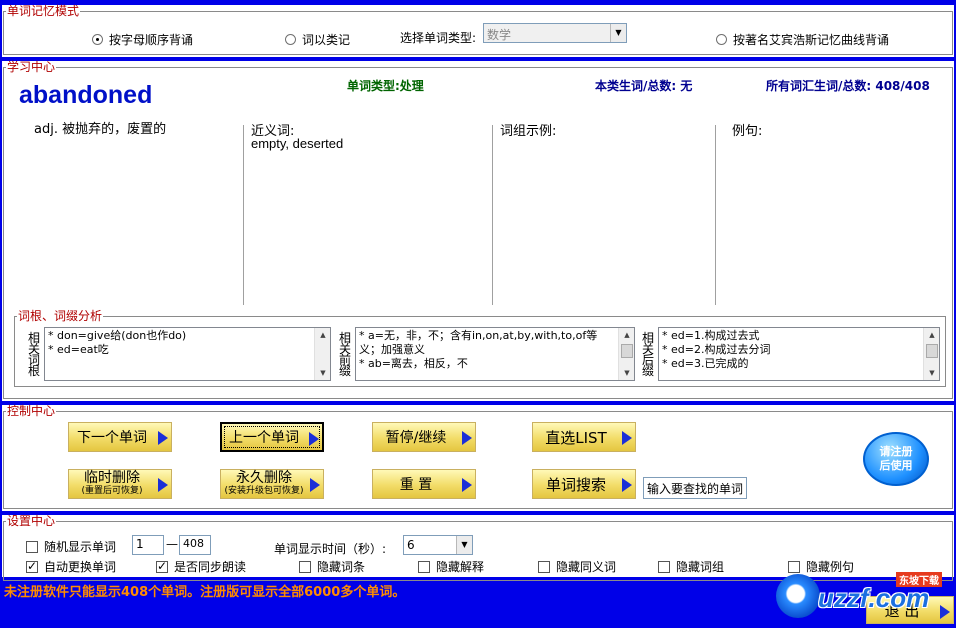 Image resolution: width=956 pixels, height=628 pixels. Describe the element at coordinates (71, 566) in the screenshot. I see `auto-change-checkbox: 自动更换单词` at that location.